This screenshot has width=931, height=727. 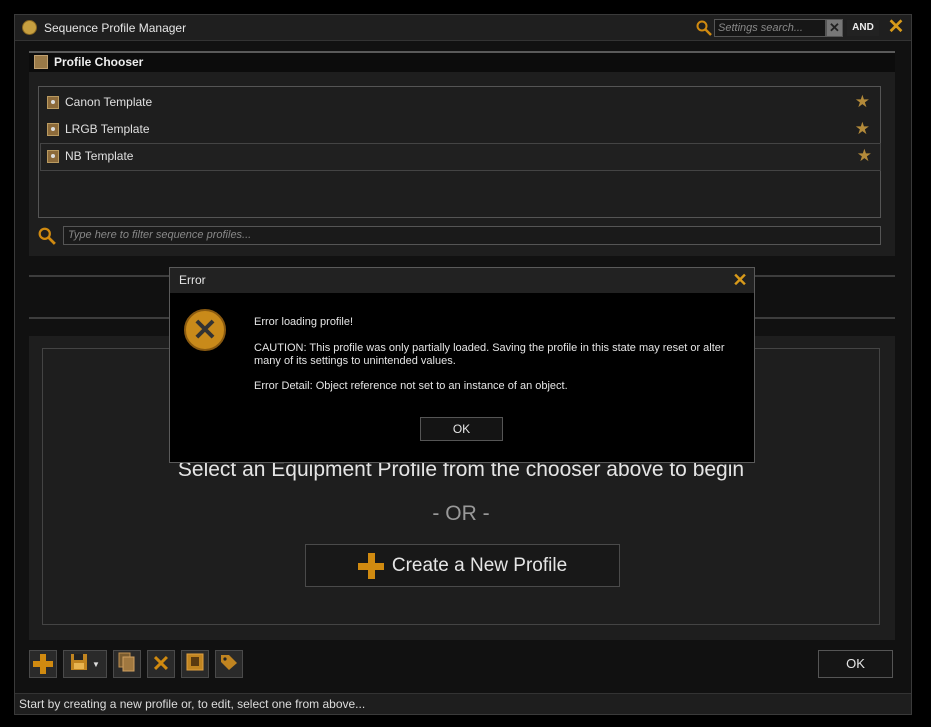 I want to click on and-toggle-button: AND, so click(x=863, y=28).